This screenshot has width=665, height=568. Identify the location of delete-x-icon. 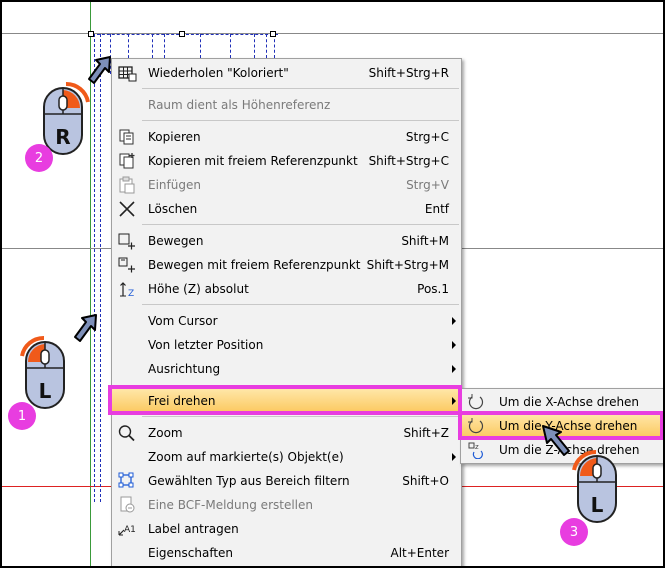
(127, 209).